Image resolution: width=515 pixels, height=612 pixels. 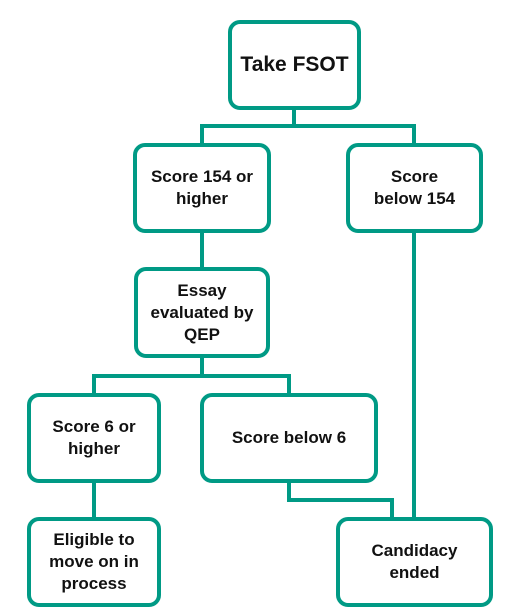 I want to click on node-label: Score below 6, so click(x=289, y=437).